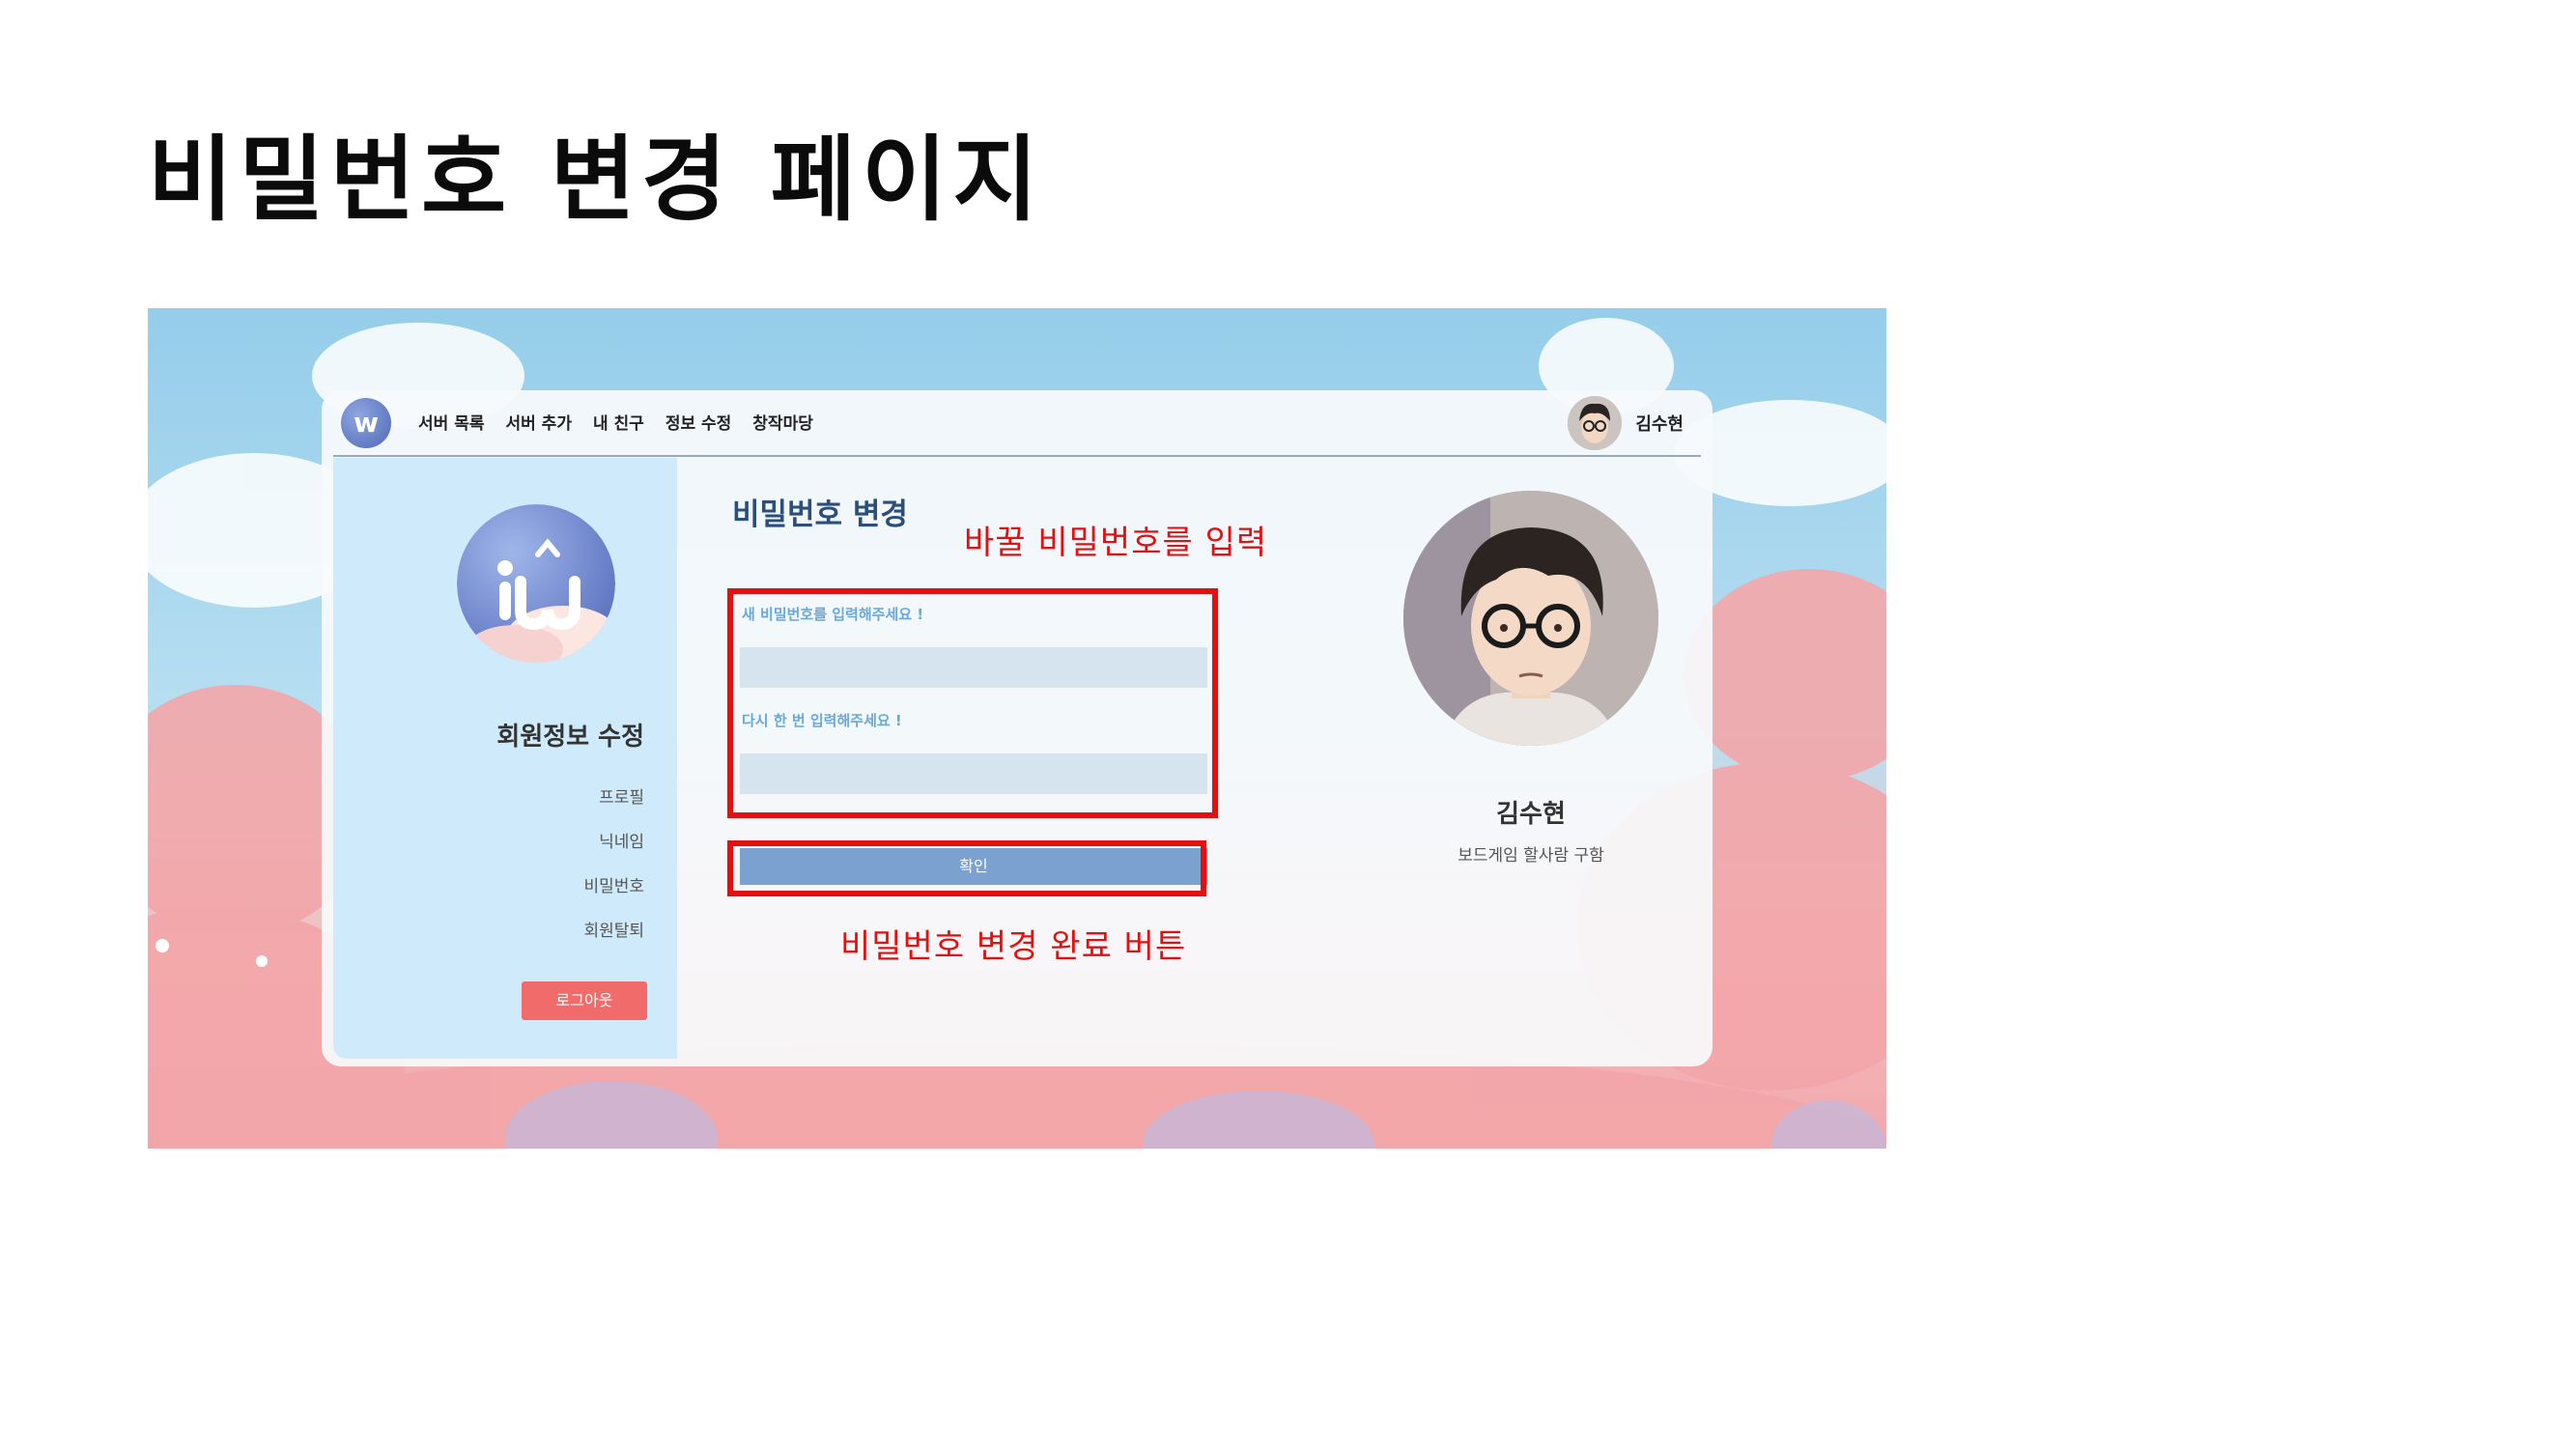 This screenshot has height=1449, width=2576. I want to click on nav-item-my-friends: 내 친구, so click(618, 422).